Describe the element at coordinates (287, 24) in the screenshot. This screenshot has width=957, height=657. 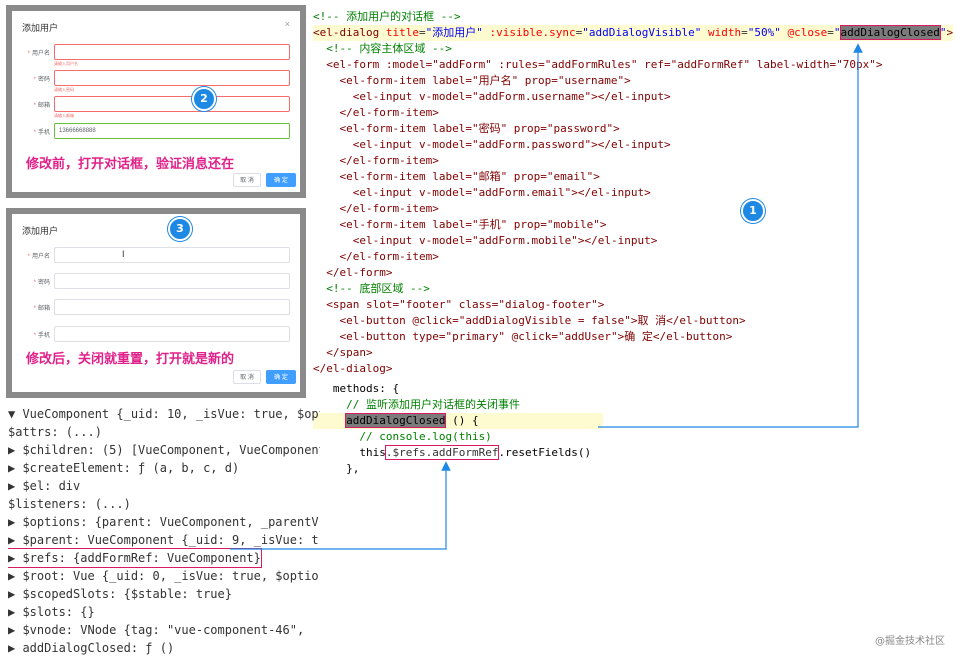
I see `close-icon: ×` at that location.